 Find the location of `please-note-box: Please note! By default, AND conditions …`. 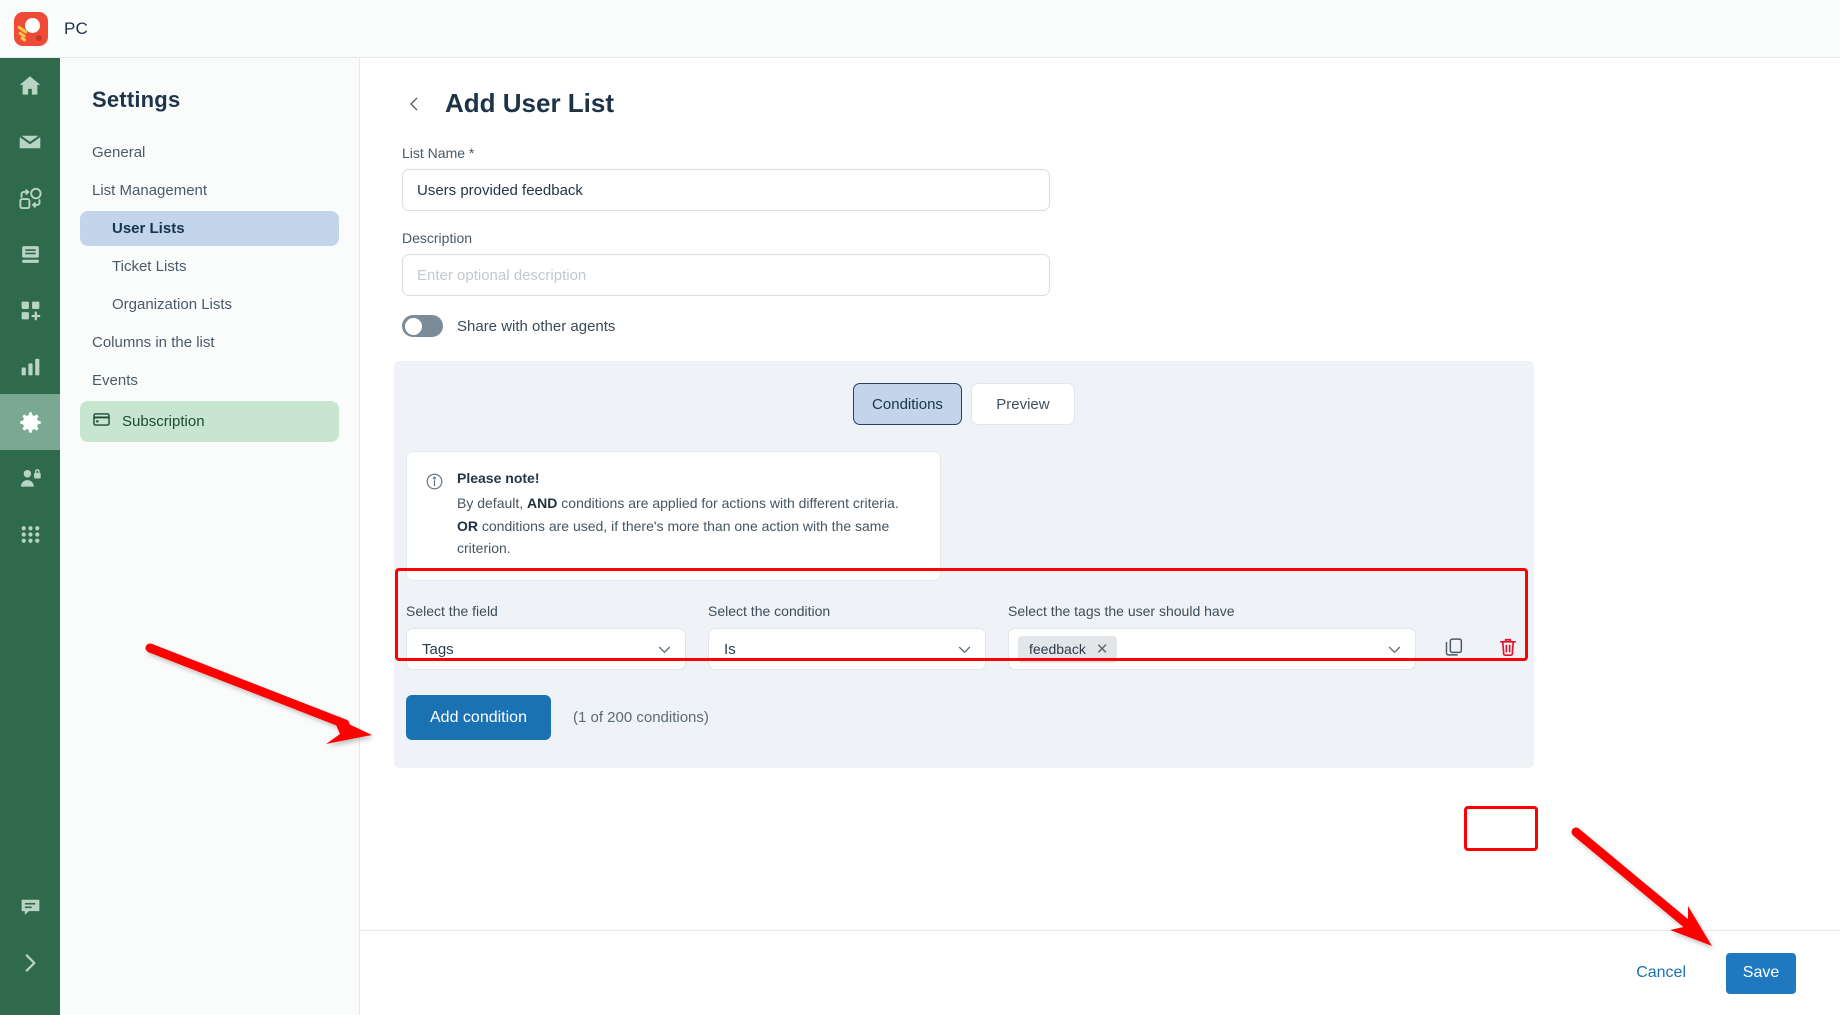

please-note-box: Please note! By default, AND conditions … is located at coordinates (673, 516).